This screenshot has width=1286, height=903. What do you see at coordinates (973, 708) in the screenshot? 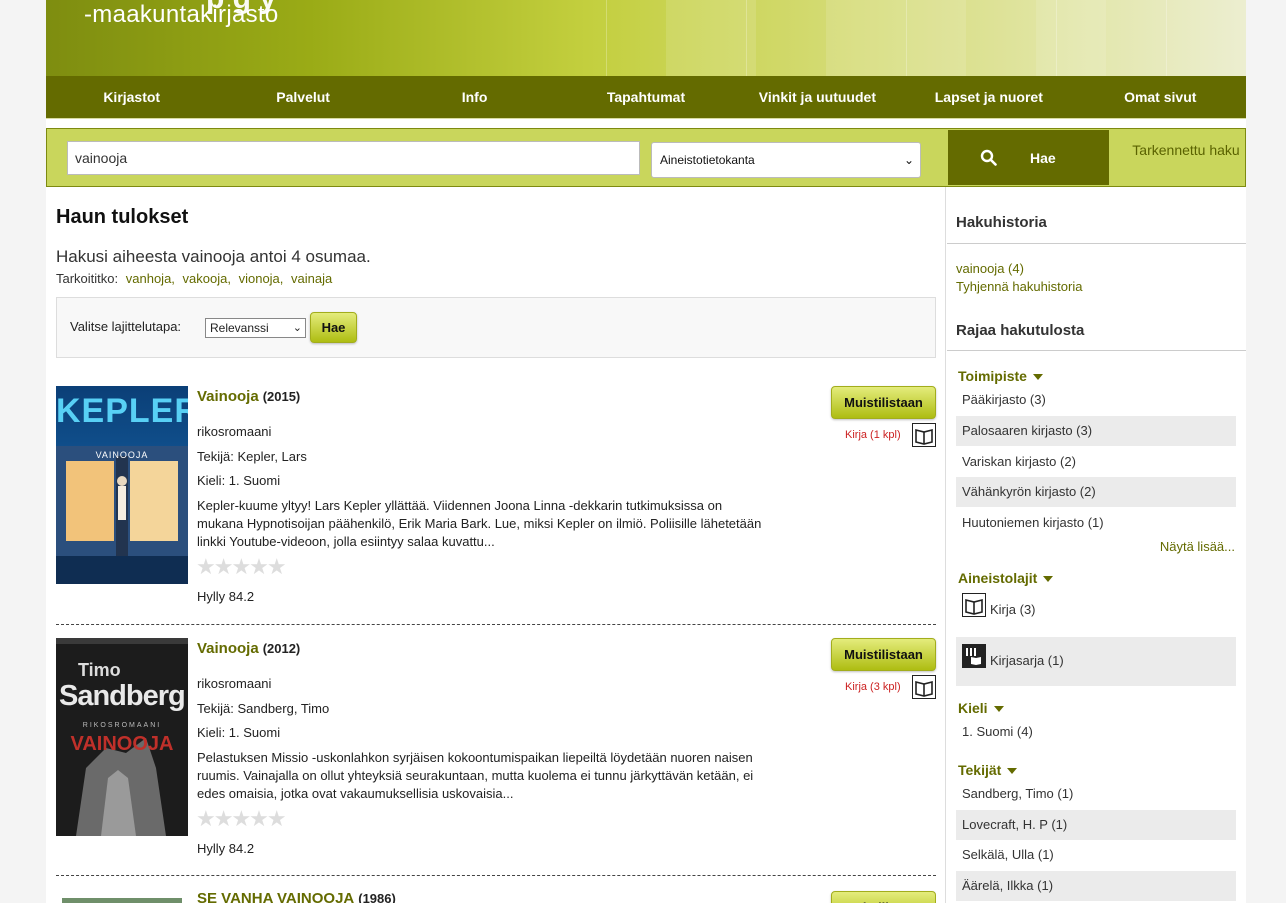
I see `facet-title: Kieli` at bounding box center [973, 708].